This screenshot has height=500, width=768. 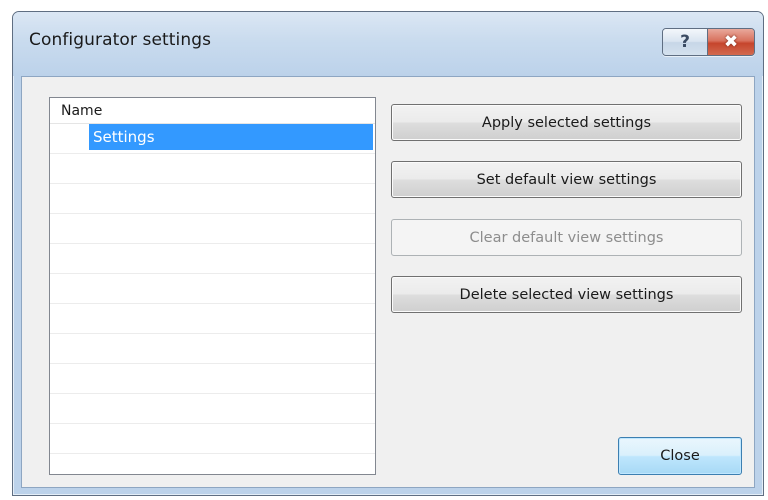 I want to click on window-close-button: ✖, so click(x=731, y=42).